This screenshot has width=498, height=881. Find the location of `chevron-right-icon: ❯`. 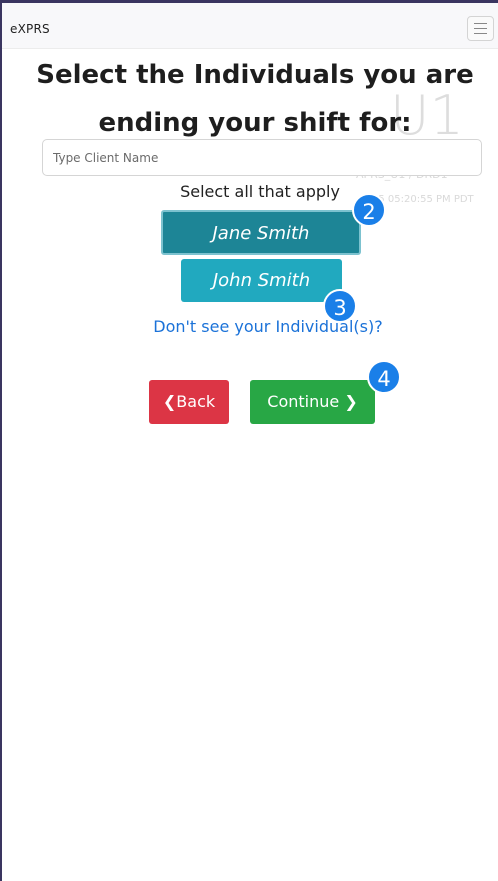

chevron-right-icon: ❯ is located at coordinates (351, 401).